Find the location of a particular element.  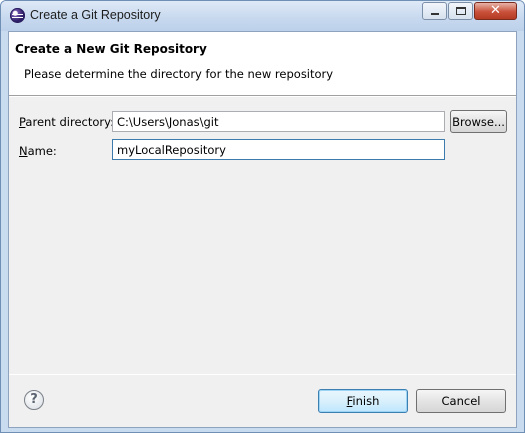

minimize-button is located at coordinates (434, 11).